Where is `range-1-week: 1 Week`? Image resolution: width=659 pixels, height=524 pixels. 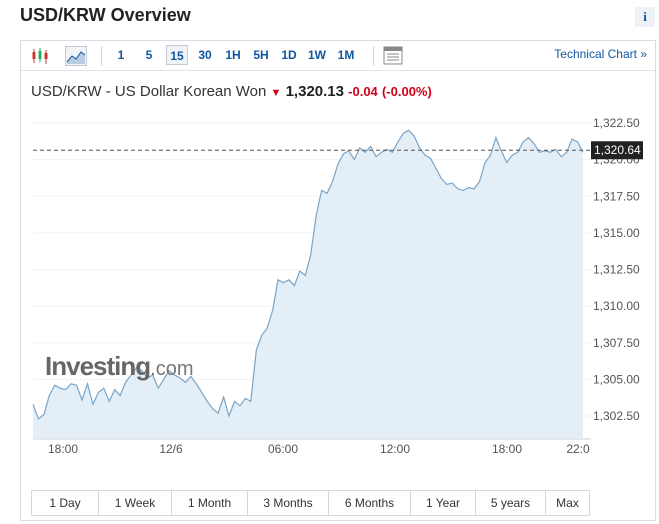
range-1-week: 1 Week is located at coordinates (135, 503).